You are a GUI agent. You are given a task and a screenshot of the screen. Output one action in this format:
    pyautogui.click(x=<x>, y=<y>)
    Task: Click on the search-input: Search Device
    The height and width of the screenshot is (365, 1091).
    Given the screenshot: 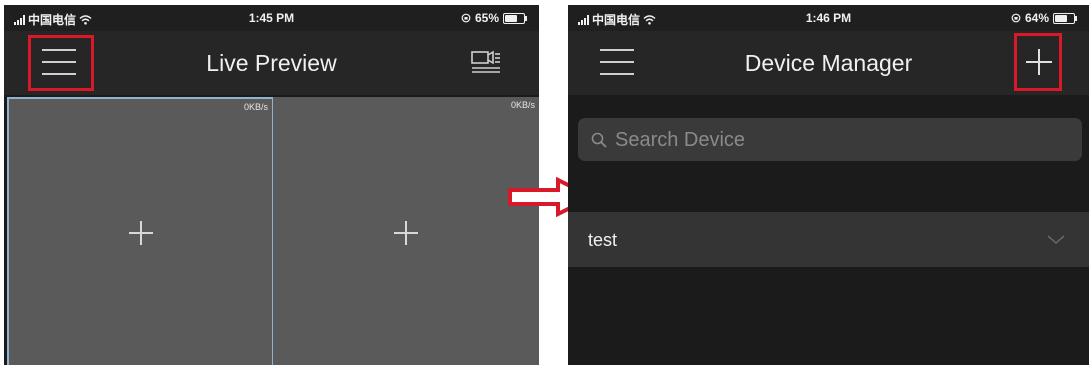 What is the action you would take?
    pyautogui.click(x=830, y=139)
    